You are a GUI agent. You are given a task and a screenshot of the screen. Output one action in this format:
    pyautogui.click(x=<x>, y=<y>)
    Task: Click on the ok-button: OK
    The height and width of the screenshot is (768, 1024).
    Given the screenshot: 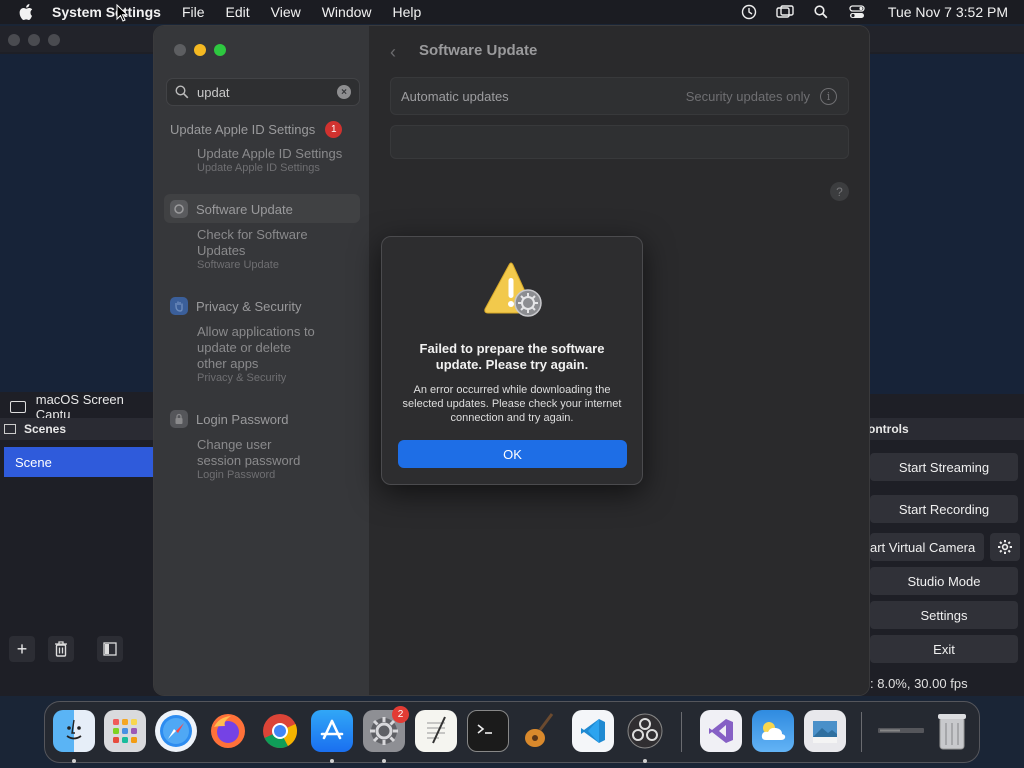 What is the action you would take?
    pyautogui.click(x=512, y=454)
    